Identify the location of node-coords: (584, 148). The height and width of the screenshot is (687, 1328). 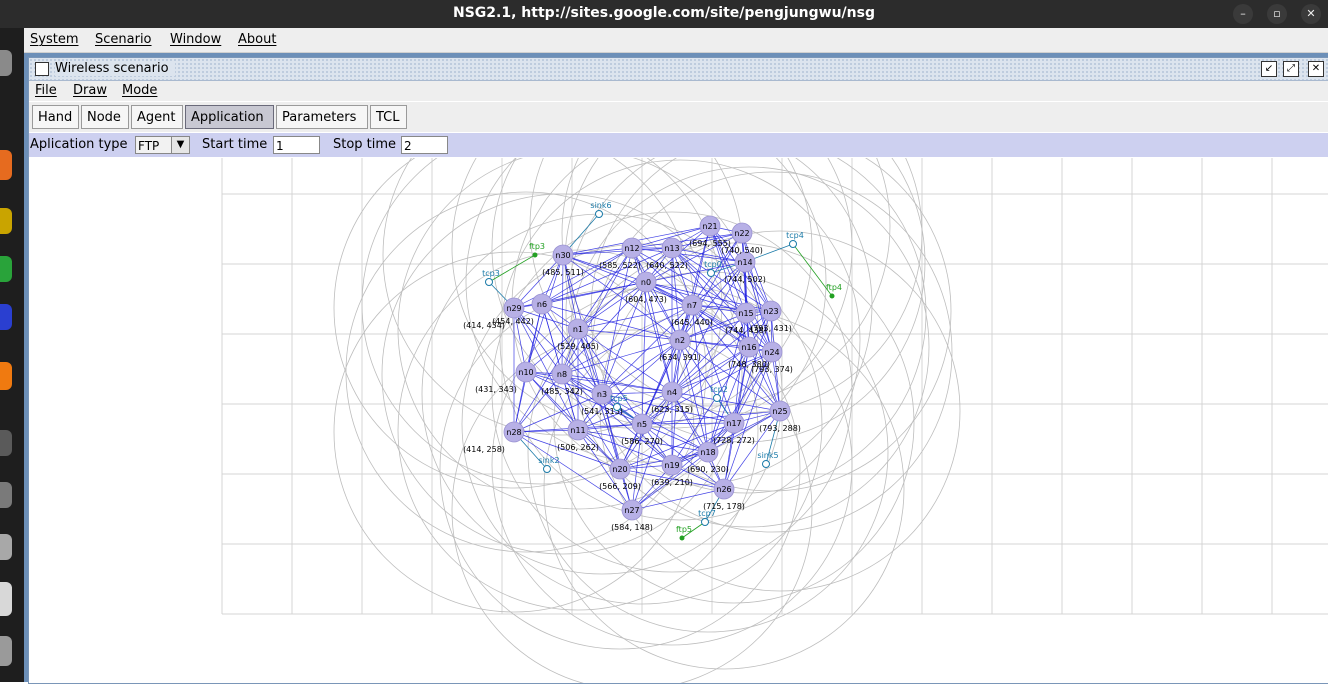
(632, 527).